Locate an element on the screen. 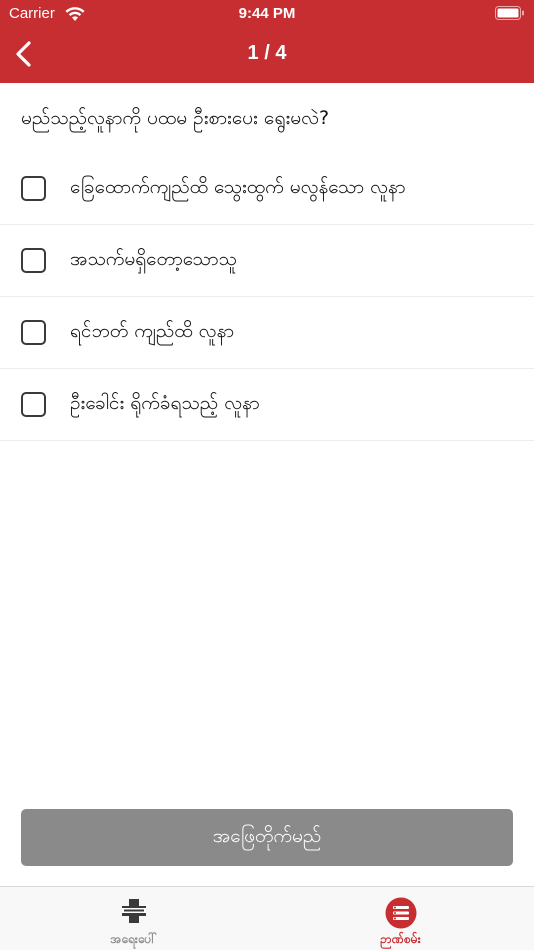 Image resolution: width=534 pixels, height=950 pixels. header: Carrier 9:44 PM 1 / 4 is located at coordinates (267, 41).